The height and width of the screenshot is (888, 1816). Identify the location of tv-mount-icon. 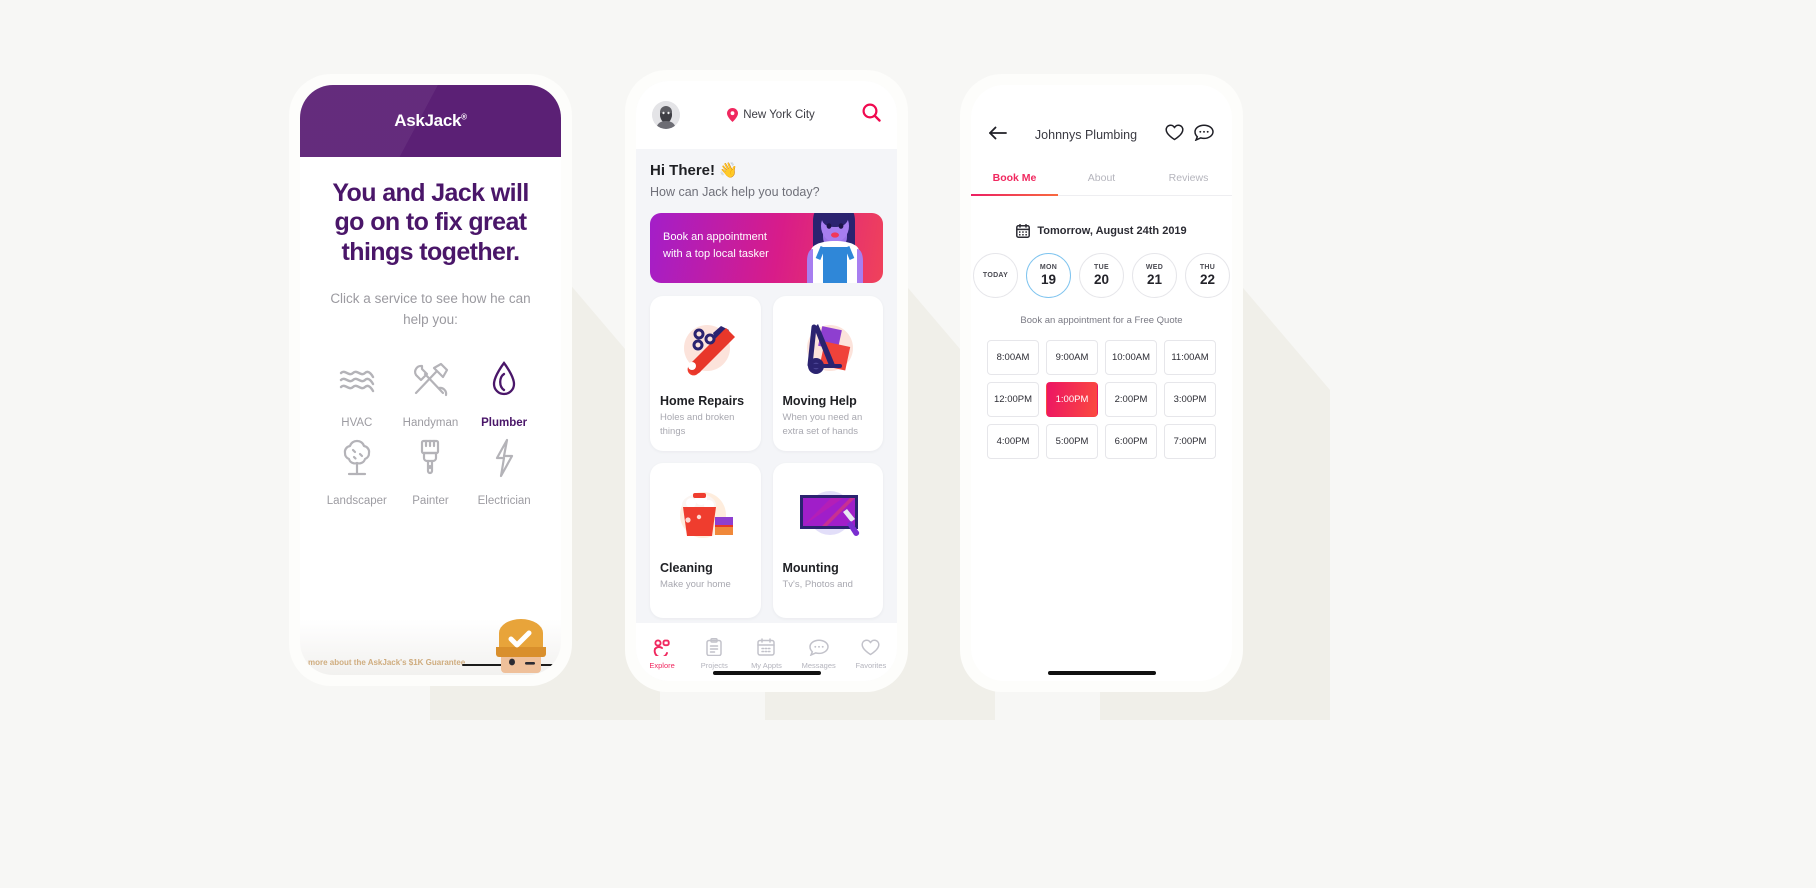
(828, 515).